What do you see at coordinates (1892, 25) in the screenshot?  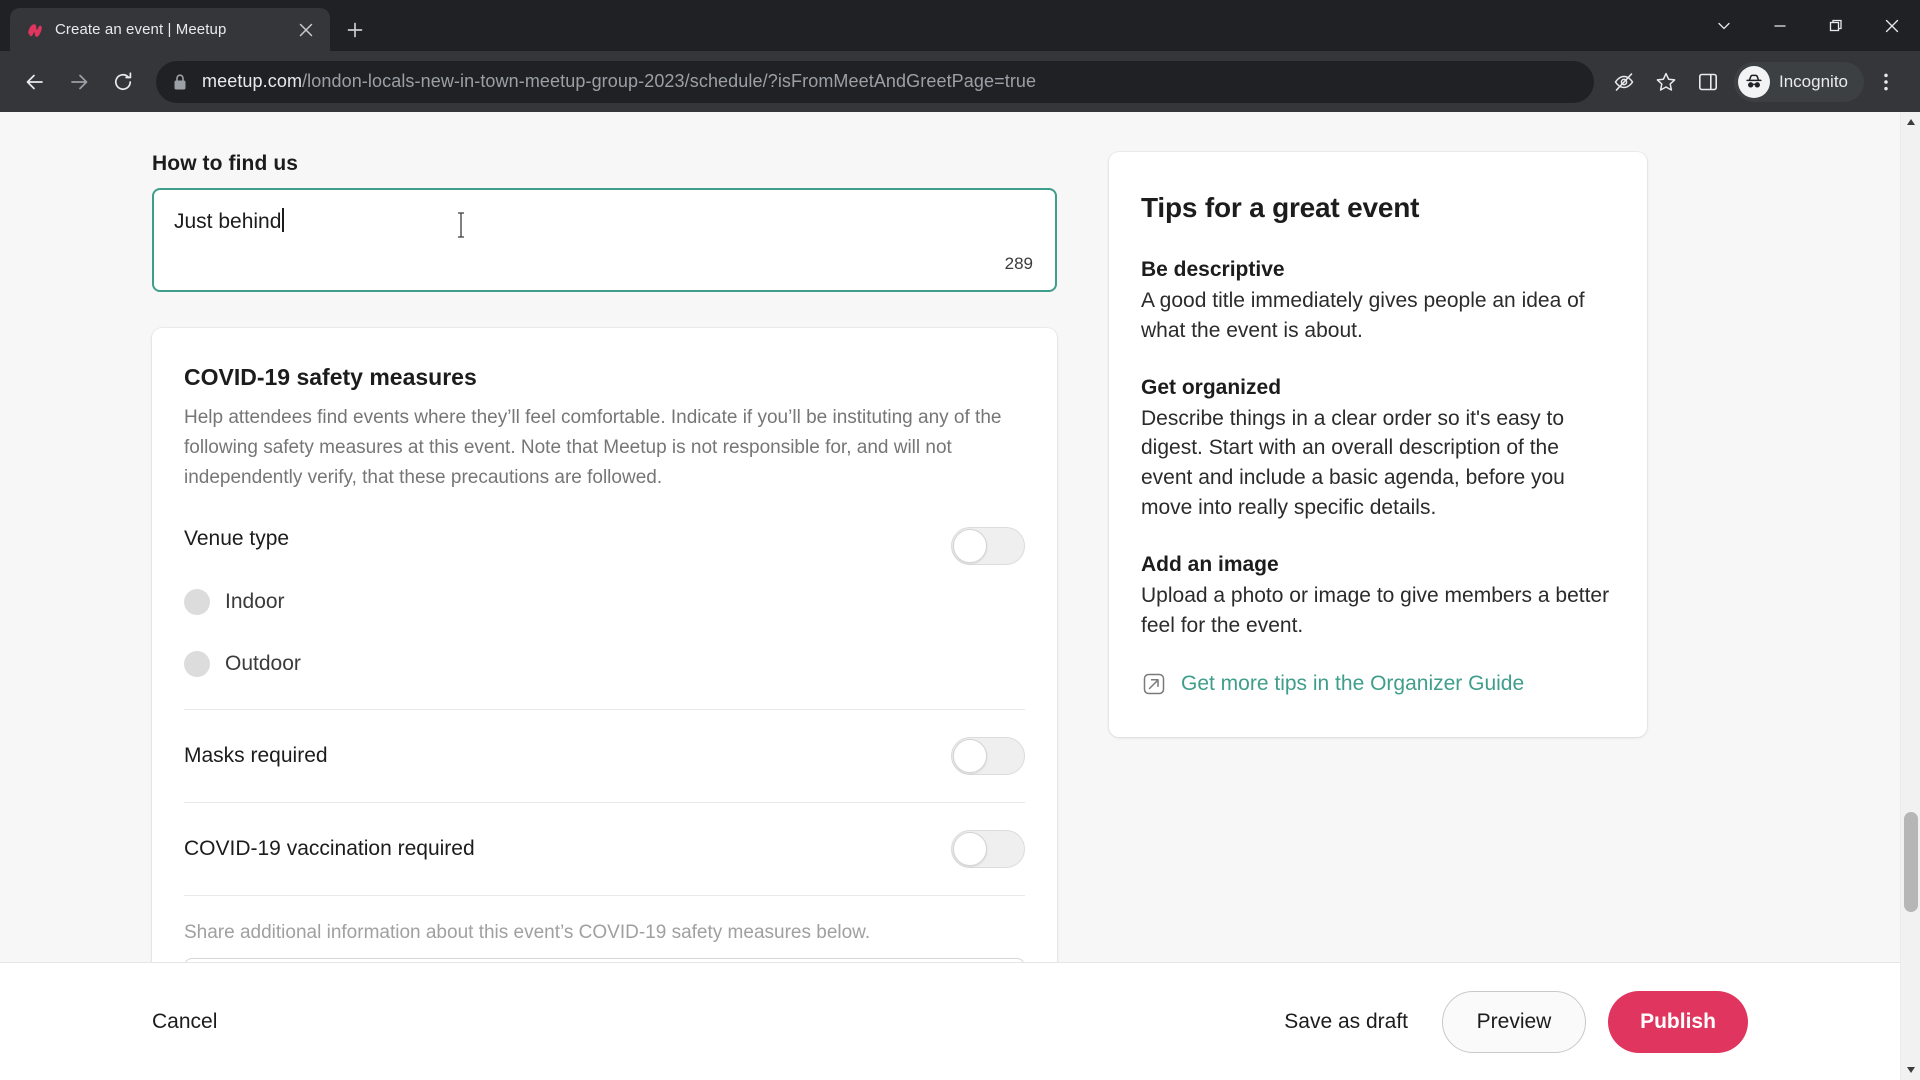 I see `window-close-icon` at bounding box center [1892, 25].